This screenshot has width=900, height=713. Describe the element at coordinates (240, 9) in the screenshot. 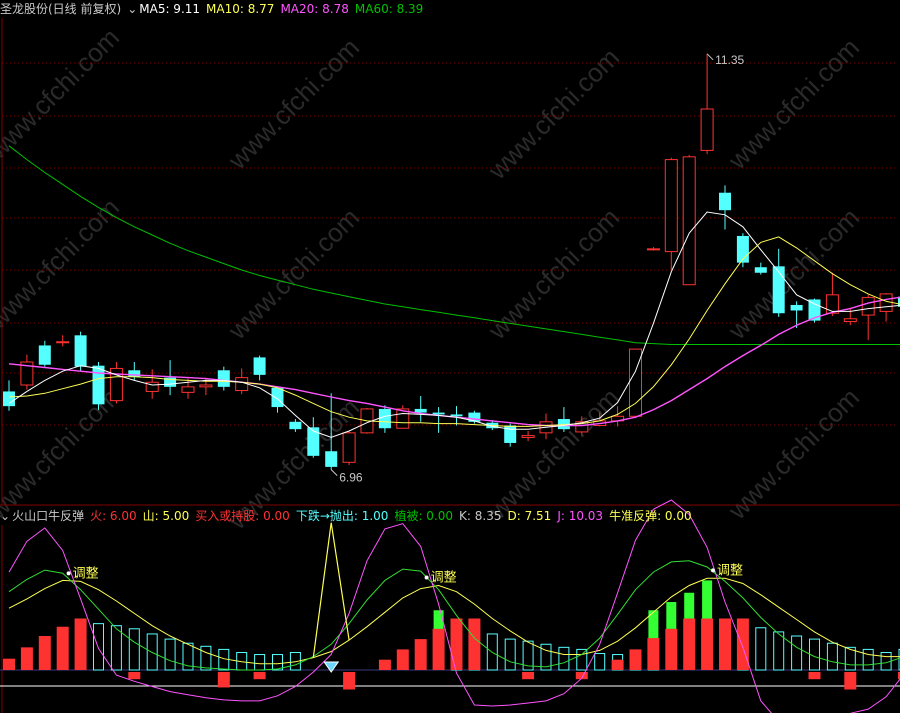

I see `ma10-value: MA10: 8.77` at that location.